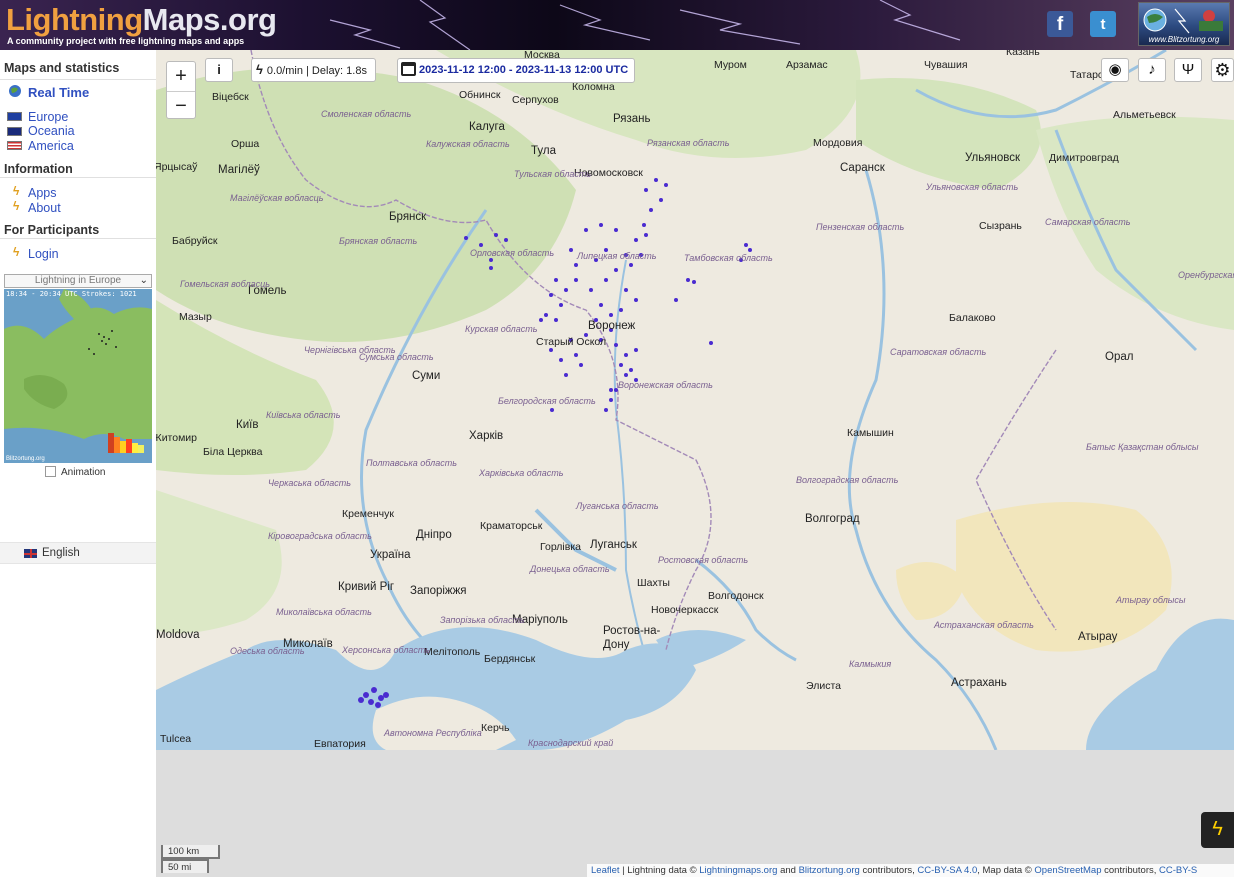 This screenshot has width=1234, height=877. I want to click on map-city: Муром, so click(730, 65).